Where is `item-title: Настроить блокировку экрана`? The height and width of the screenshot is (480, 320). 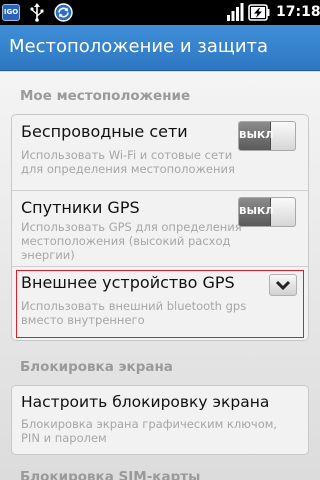
item-title: Настроить блокировку экрана is located at coordinates (145, 402).